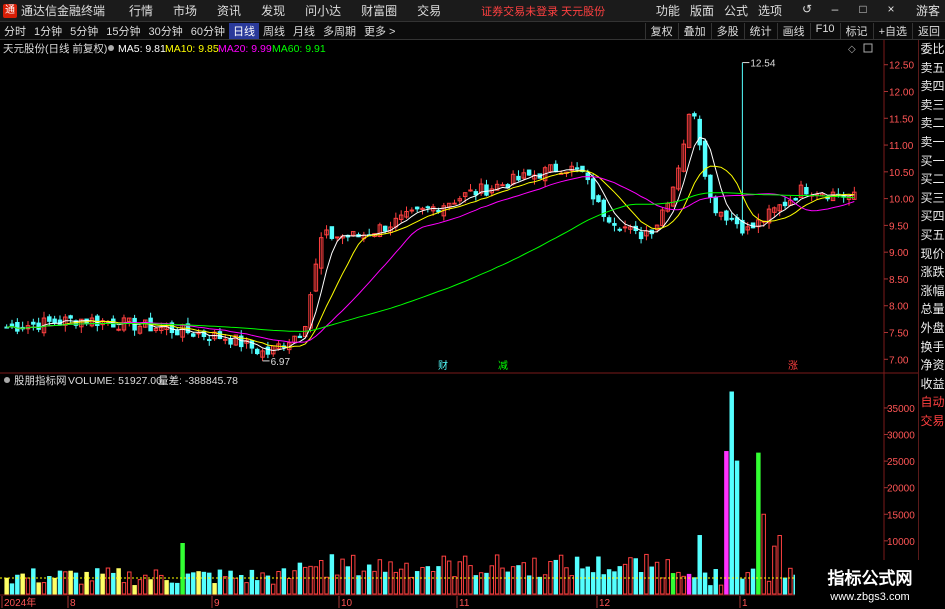 This screenshot has height=609, width=945. I want to click on tool-adjust: 复权, so click(661, 30).